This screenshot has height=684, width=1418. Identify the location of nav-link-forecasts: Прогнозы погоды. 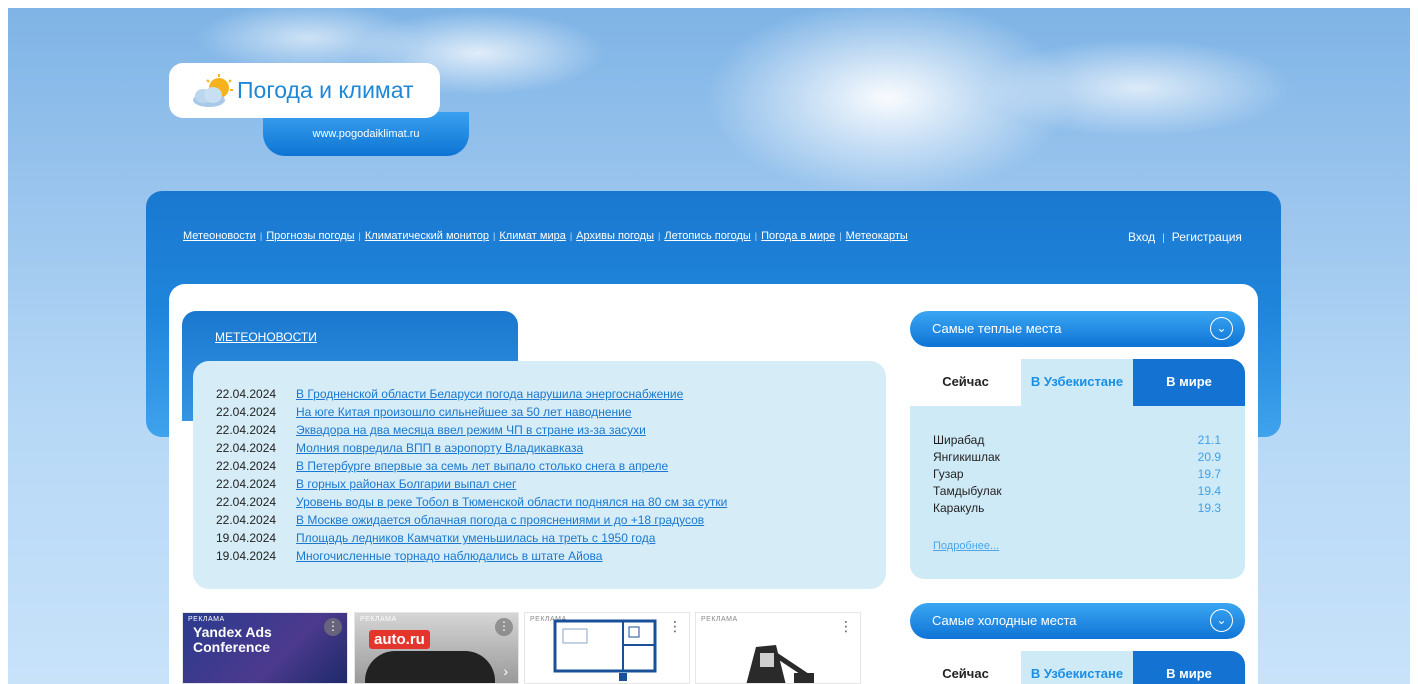
(310, 236).